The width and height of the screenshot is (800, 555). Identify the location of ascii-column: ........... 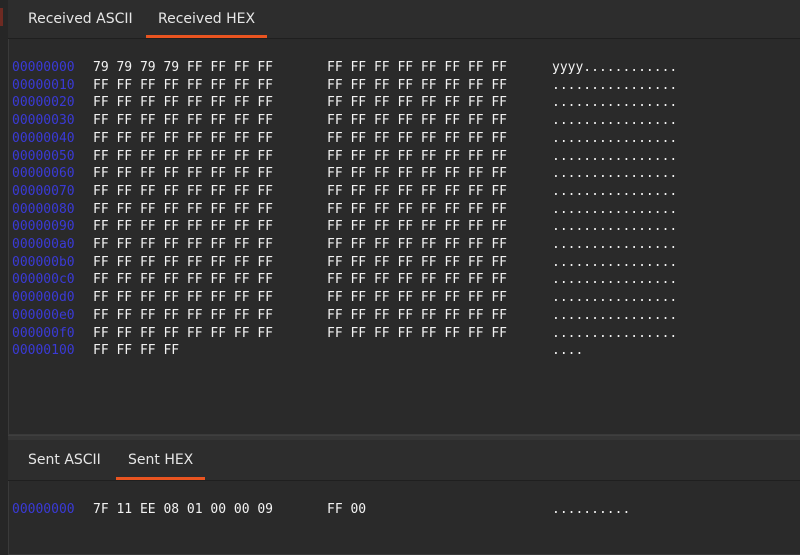
(591, 509).